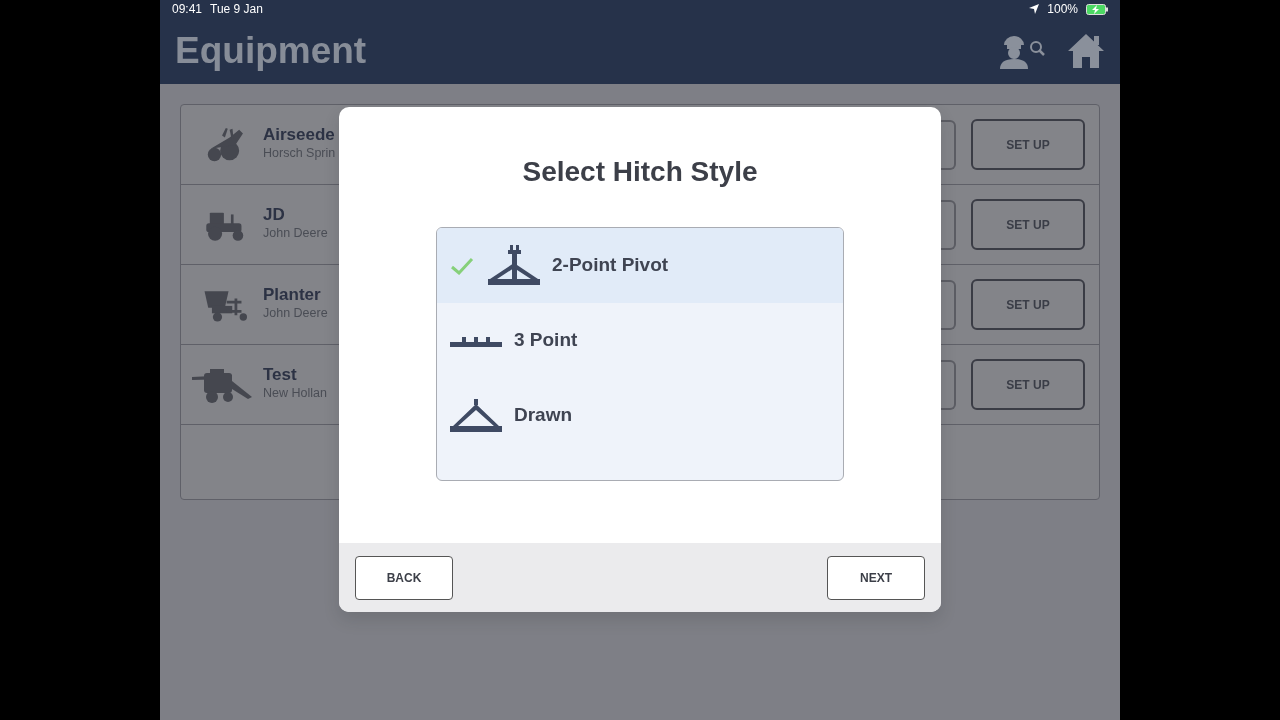 Image resolution: width=1280 pixels, height=720 pixels. I want to click on equipment-maker: Horsch Sprin, so click(299, 154).